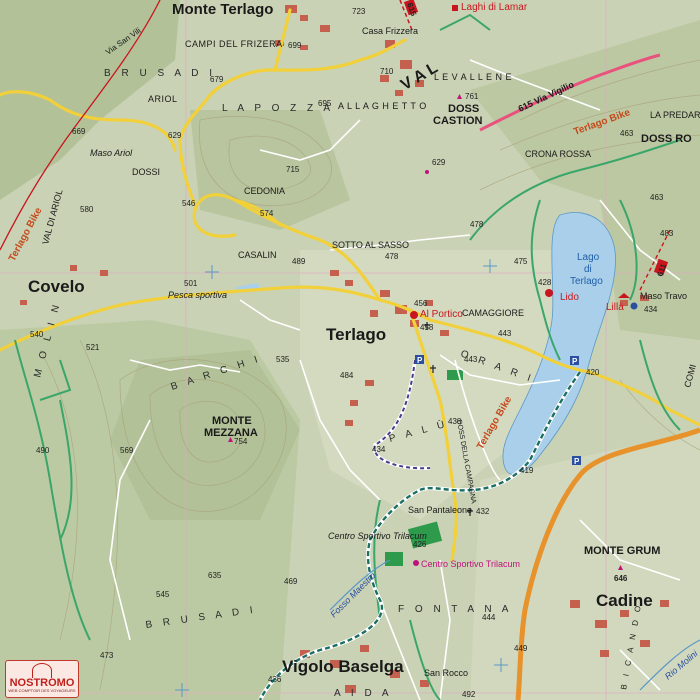 This screenshot has width=700, height=700. Describe the element at coordinates (667, 233) in the screenshot. I see `elev-483: 483` at that location.